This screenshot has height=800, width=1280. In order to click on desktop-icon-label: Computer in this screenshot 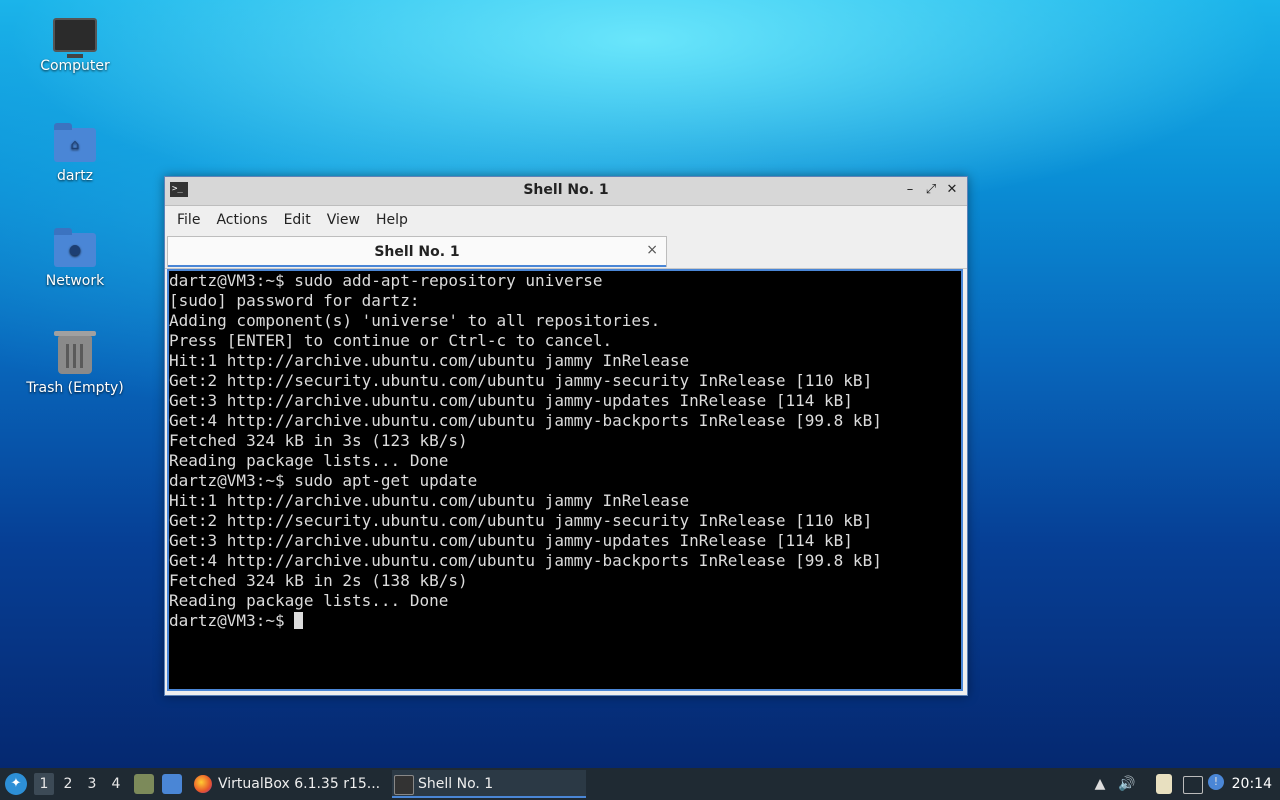, I will do `click(75, 66)`.